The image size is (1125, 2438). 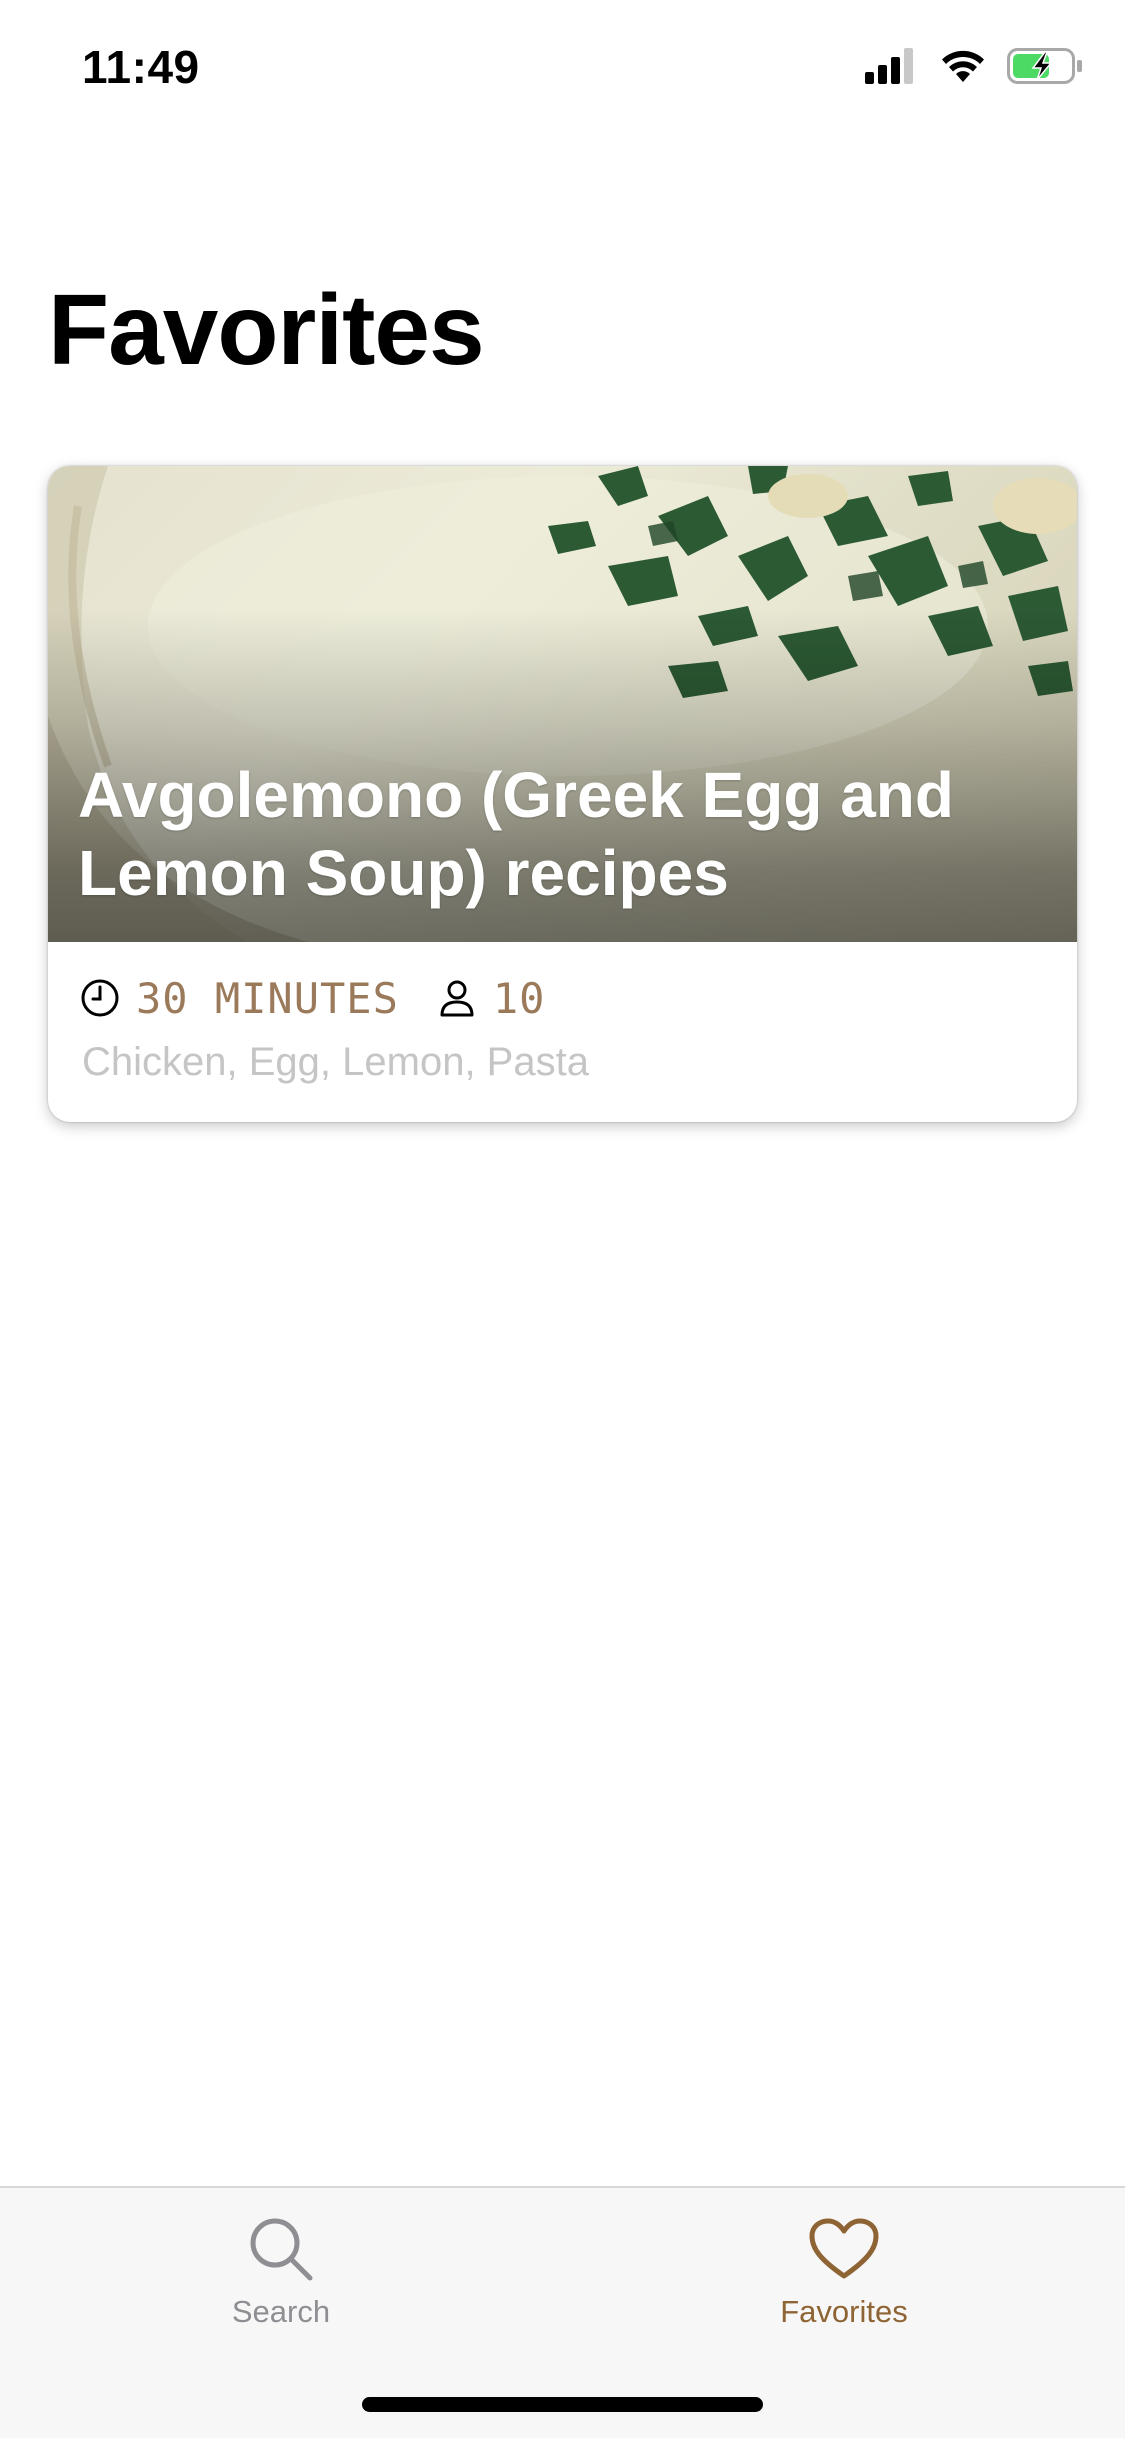 What do you see at coordinates (281, 2311) in the screenshot?
I see `tab-search-label: Search` at bounding box center [281, 2311].